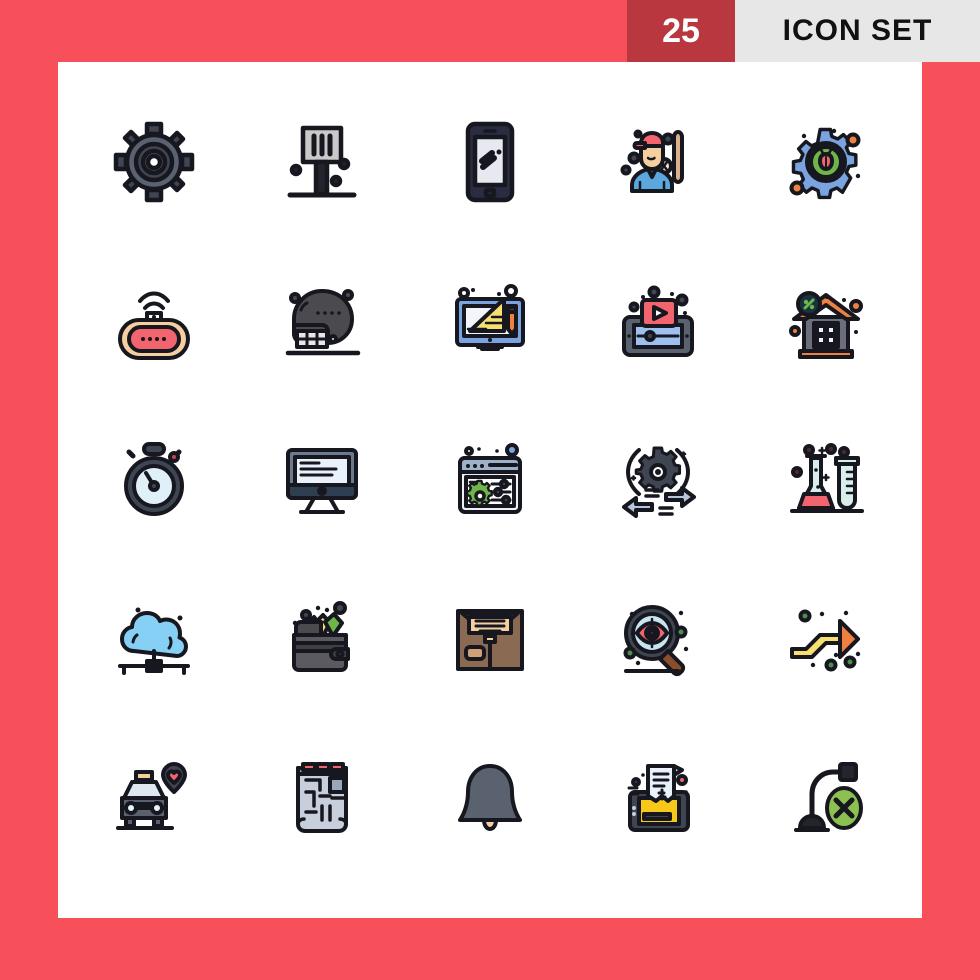 The height and width of the screenshot is (980, 980). I want to click on video-tablet-icon, so click(658, 321).